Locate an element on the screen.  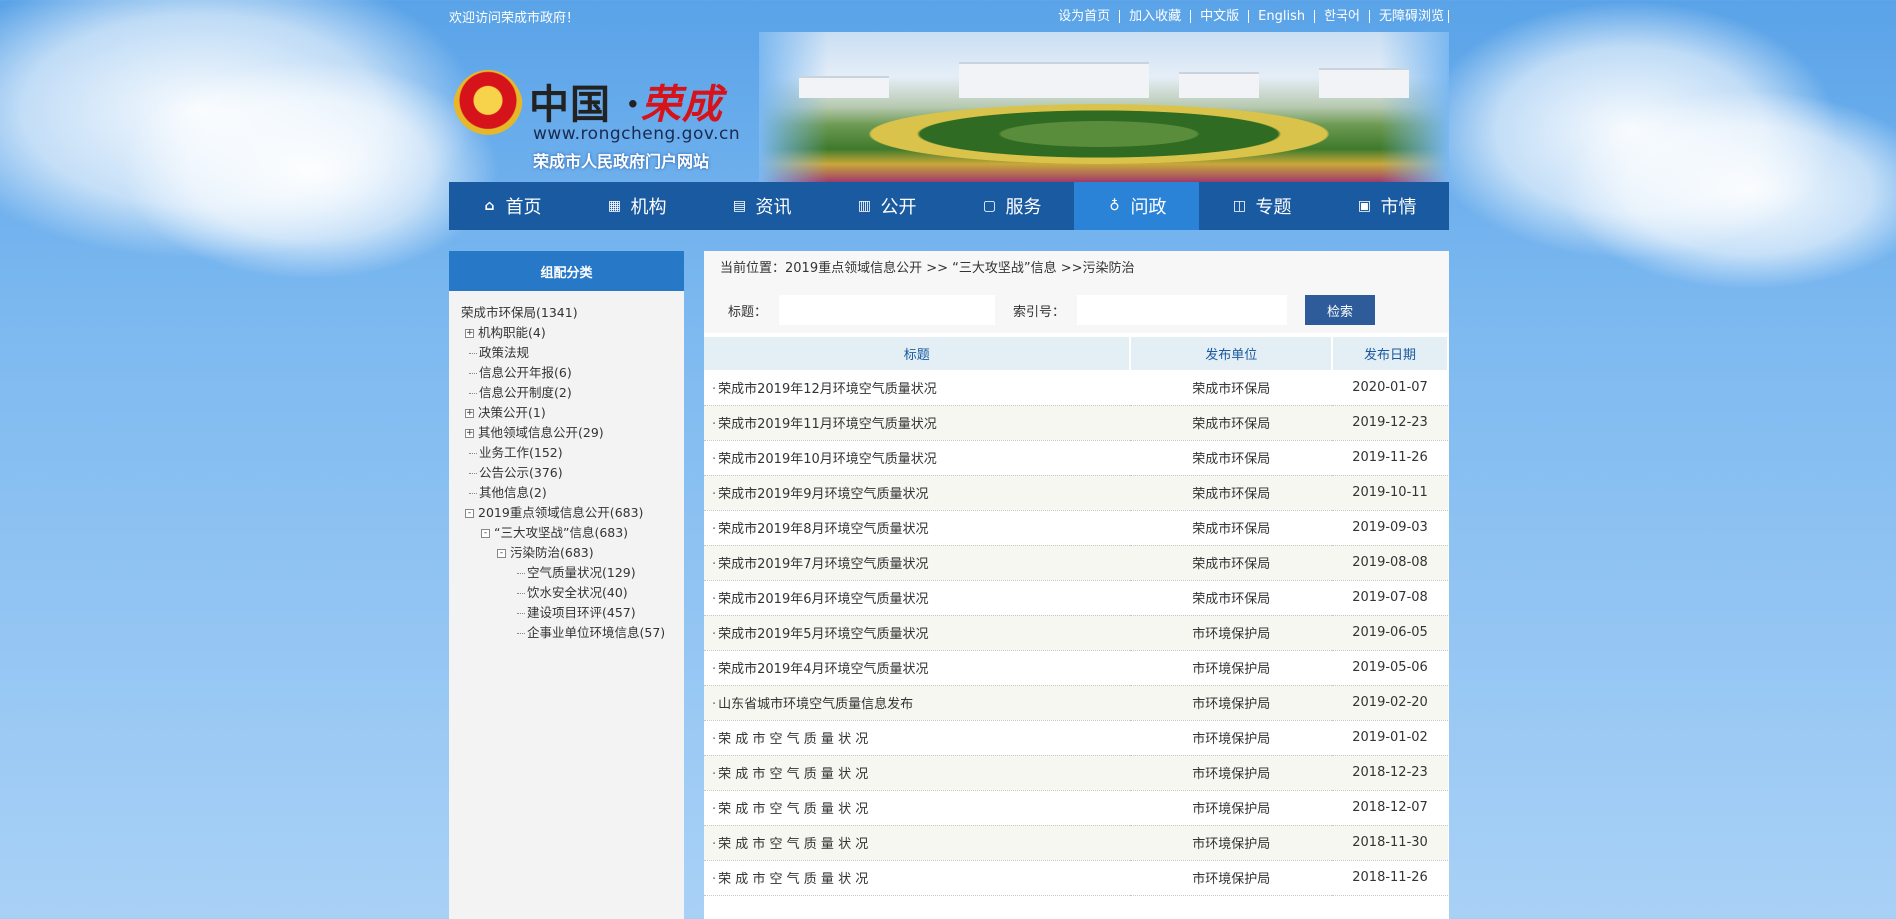
nav-item-news: ▤ 资讯 is located at coordinates (761, 206).